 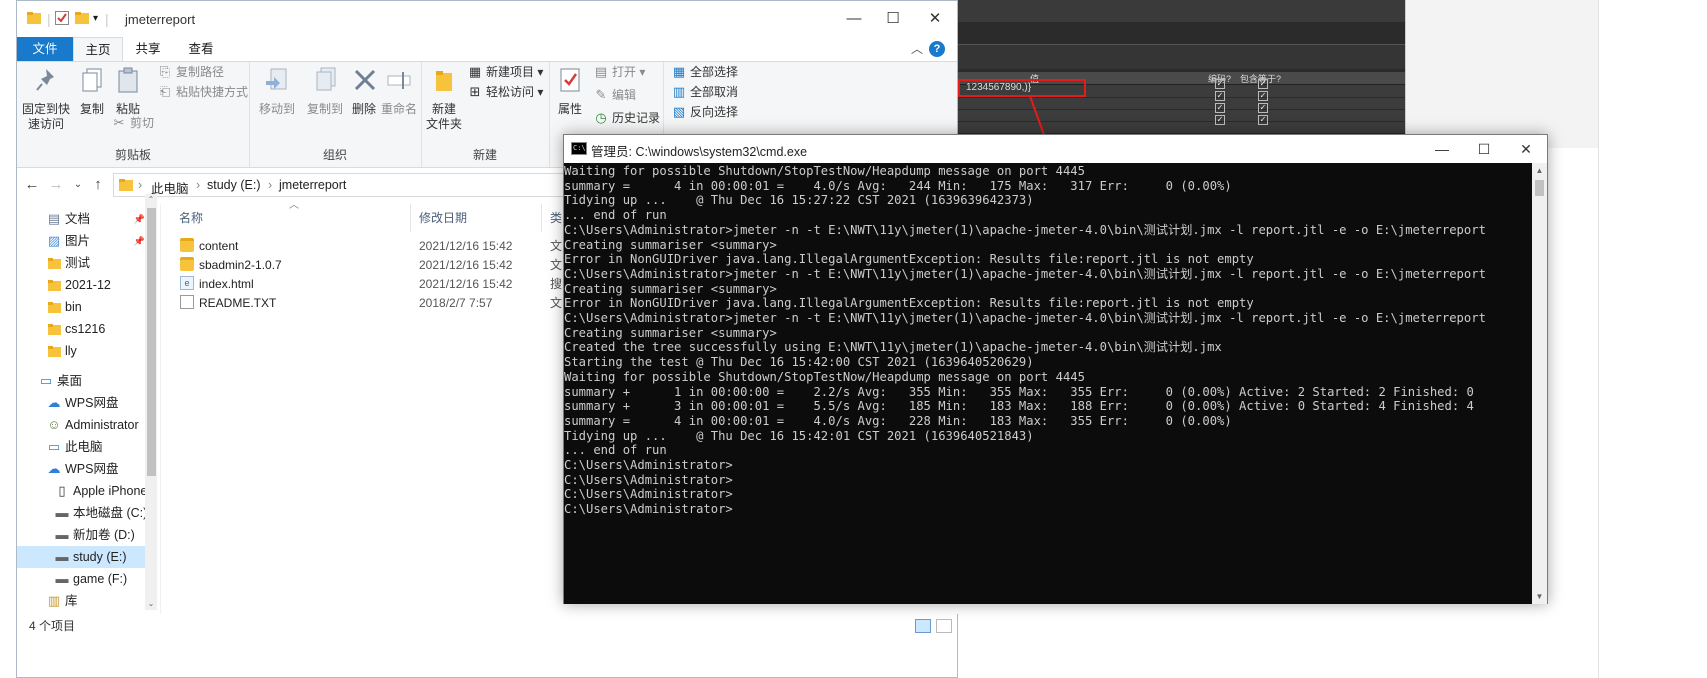 I want to click on sidebar-item: ▬ game (F:), so click(x=82, y=579).